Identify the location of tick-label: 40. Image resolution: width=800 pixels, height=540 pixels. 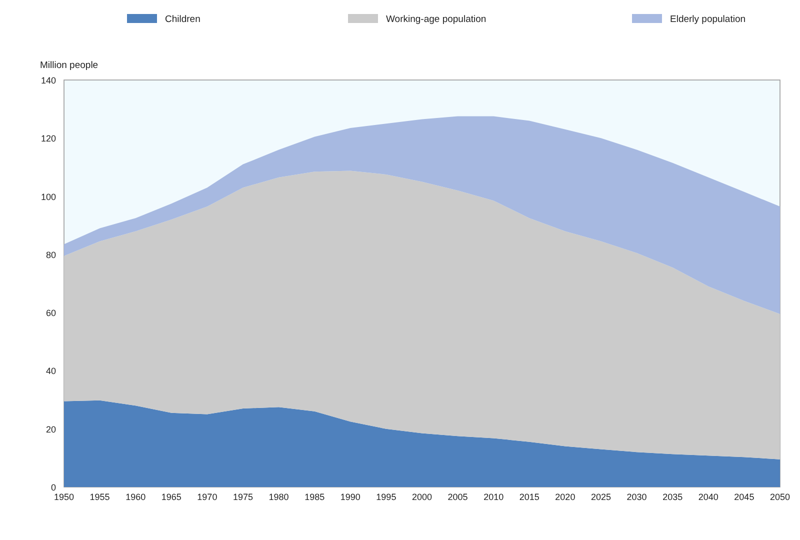
(51, 371).